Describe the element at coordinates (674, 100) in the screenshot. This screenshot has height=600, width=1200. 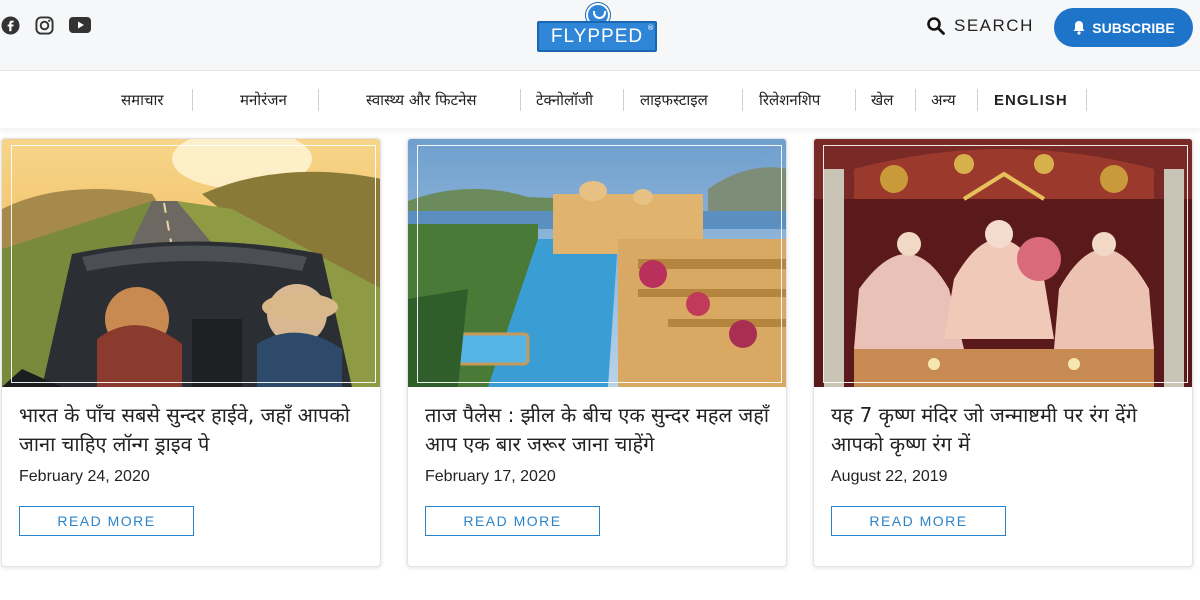
I see `nav-item-lifestyle: लाइफस्टाइल` at that location.